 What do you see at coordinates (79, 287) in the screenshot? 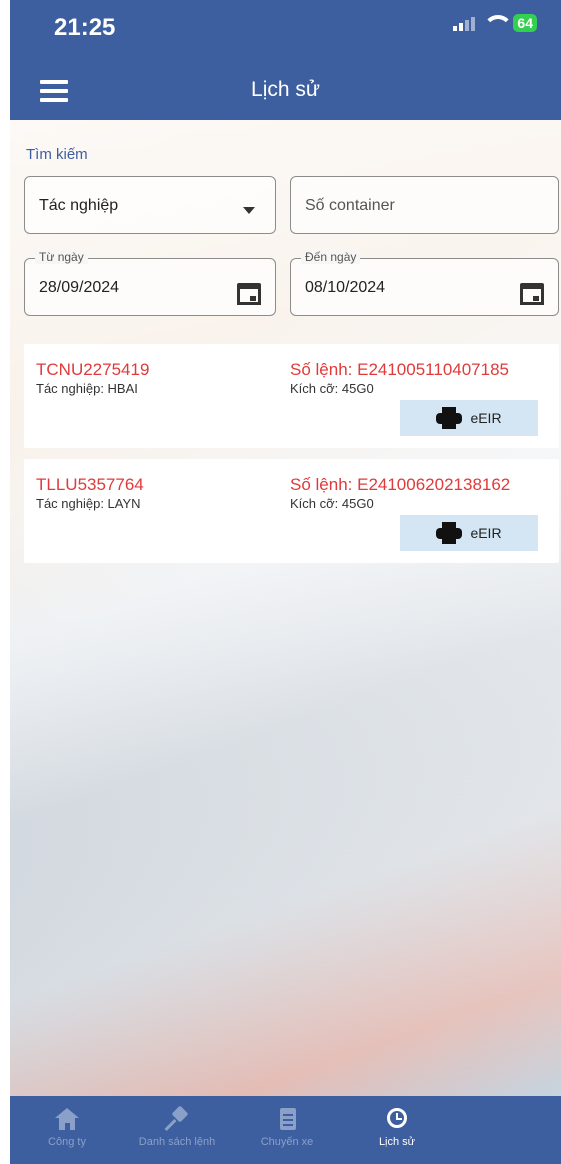
I see `from-date-value: 28/09/2024` at bounding box center [79, 287].